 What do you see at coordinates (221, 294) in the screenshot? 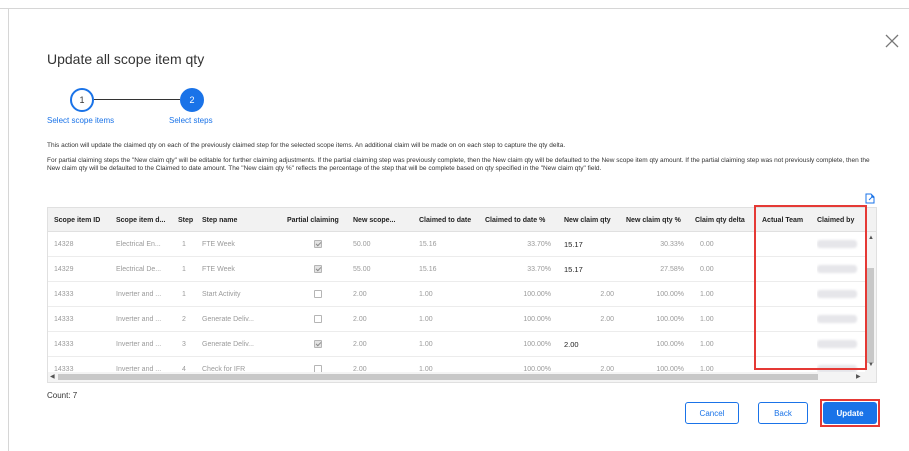
I see `cell-step-name: Start Activity` at bounding box center [221, 294].